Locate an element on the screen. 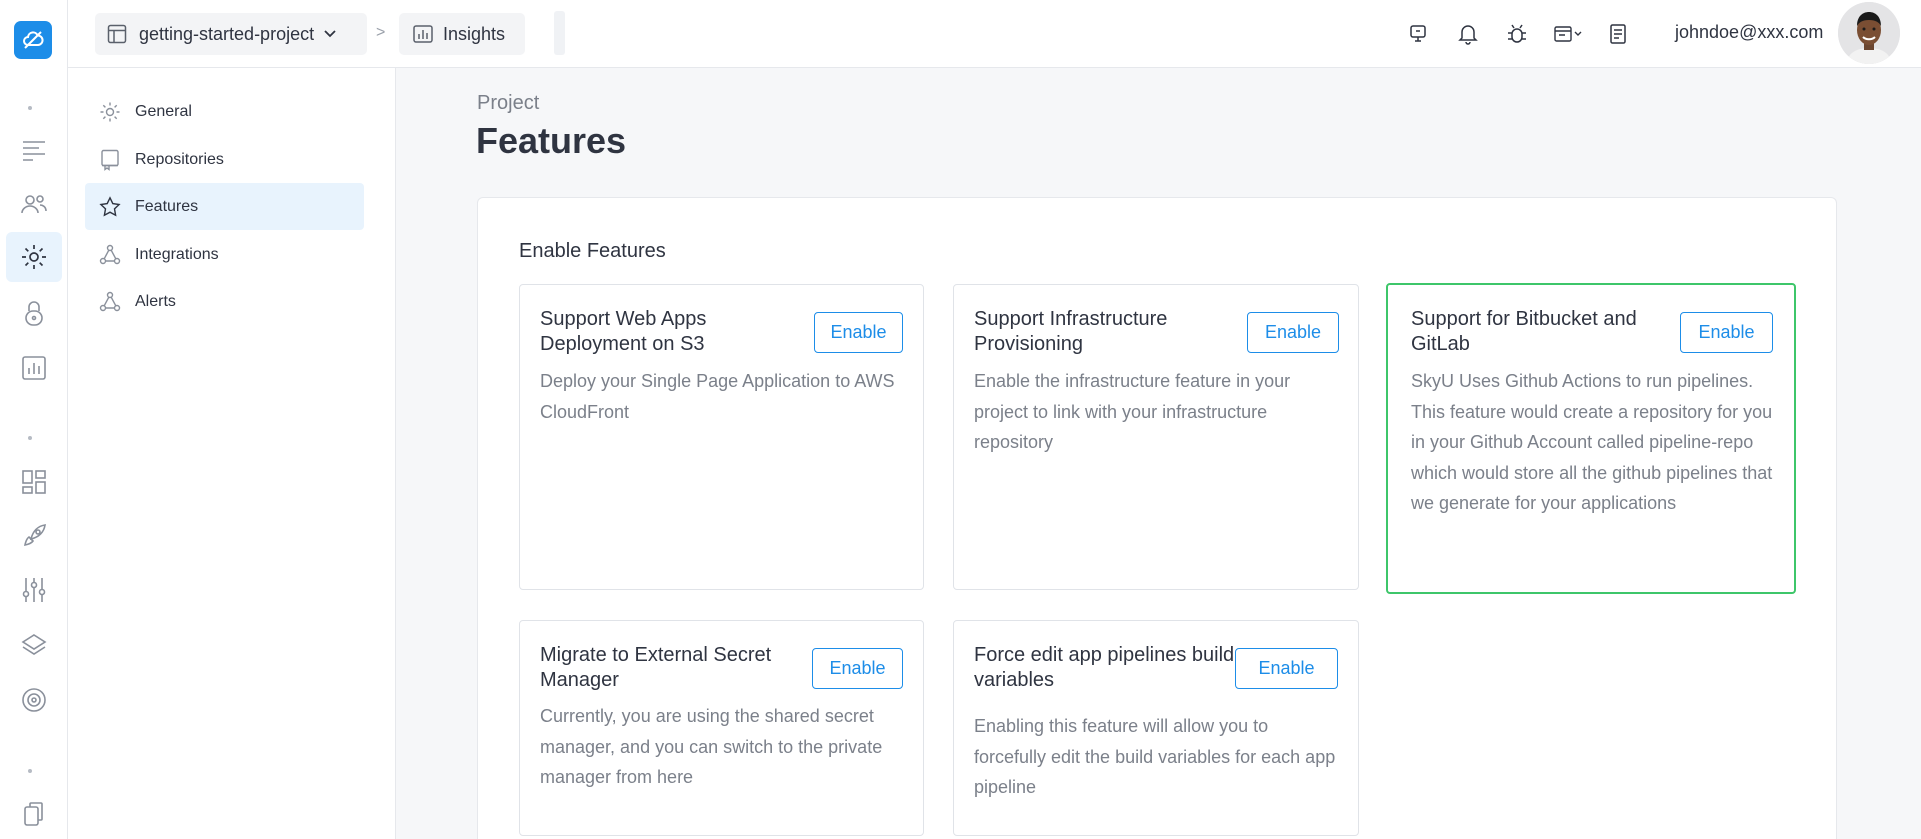  cloud-logo-icon is located at coordinates (33, 40).